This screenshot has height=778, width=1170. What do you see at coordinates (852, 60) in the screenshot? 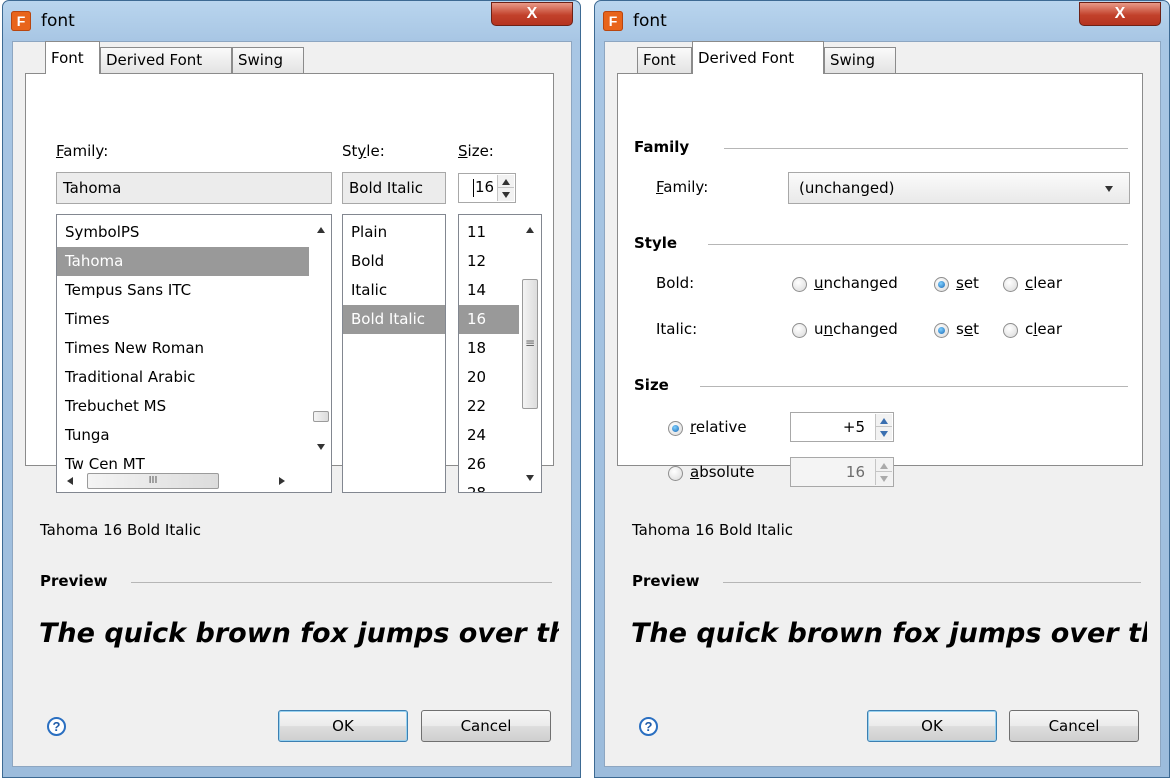
I see `tab-label: Swing` at bounding box center [852, 60].